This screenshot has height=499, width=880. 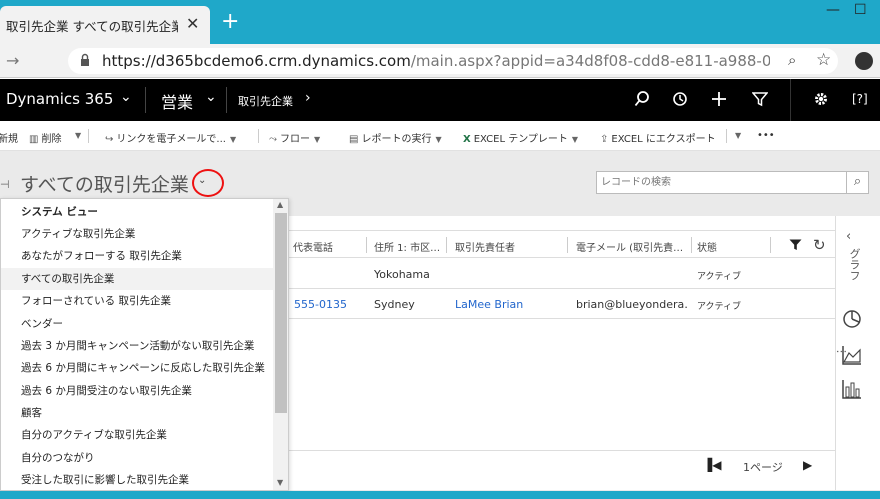 I want to click on view-option: あなたがフォローする 取引先企業, so click(x=137, y=256).